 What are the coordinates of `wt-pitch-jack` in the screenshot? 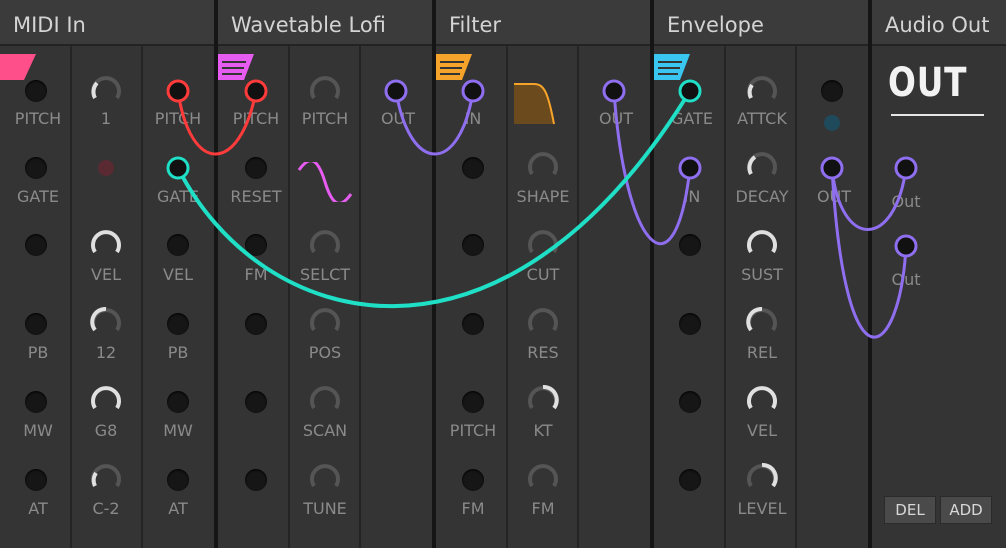 It's located at (256, 91).